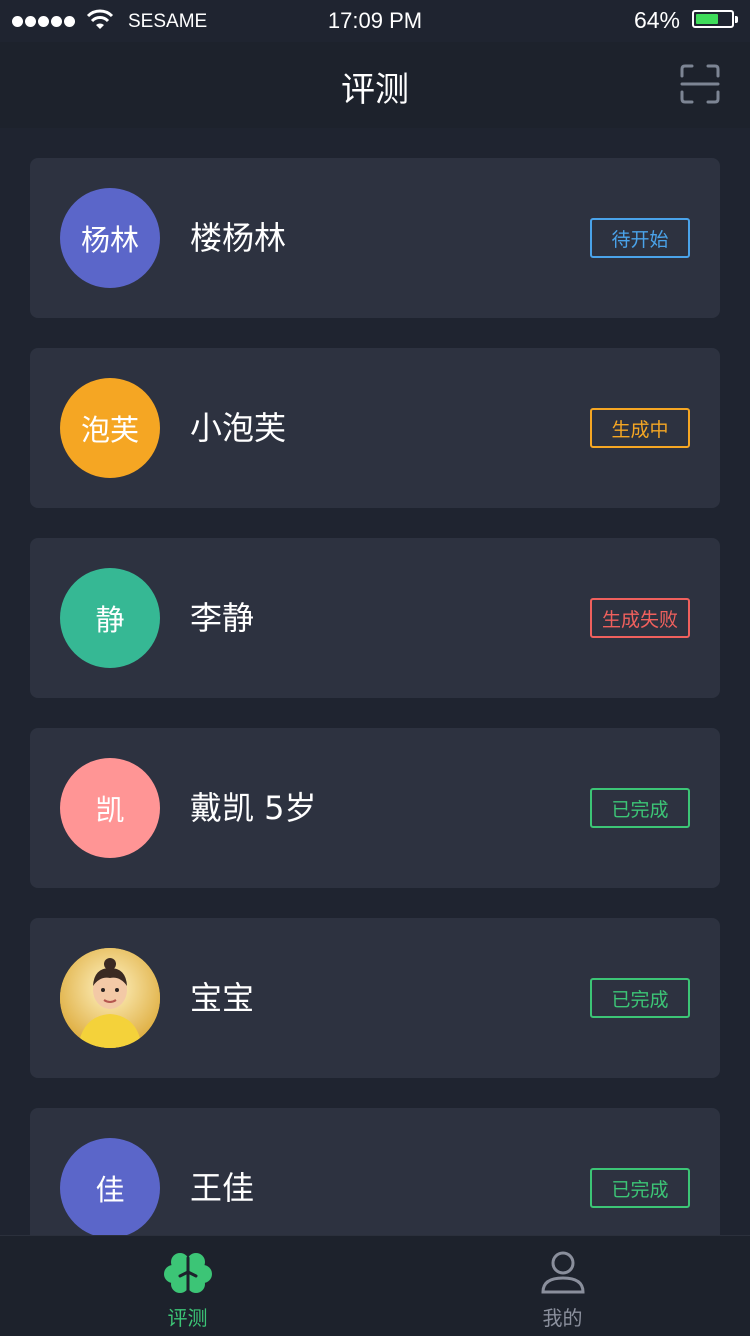 The width and height of the screenshot is (750, 1336). I want to click on status-bar: SESAME 17:09 PM 64%, so click(375, 21).